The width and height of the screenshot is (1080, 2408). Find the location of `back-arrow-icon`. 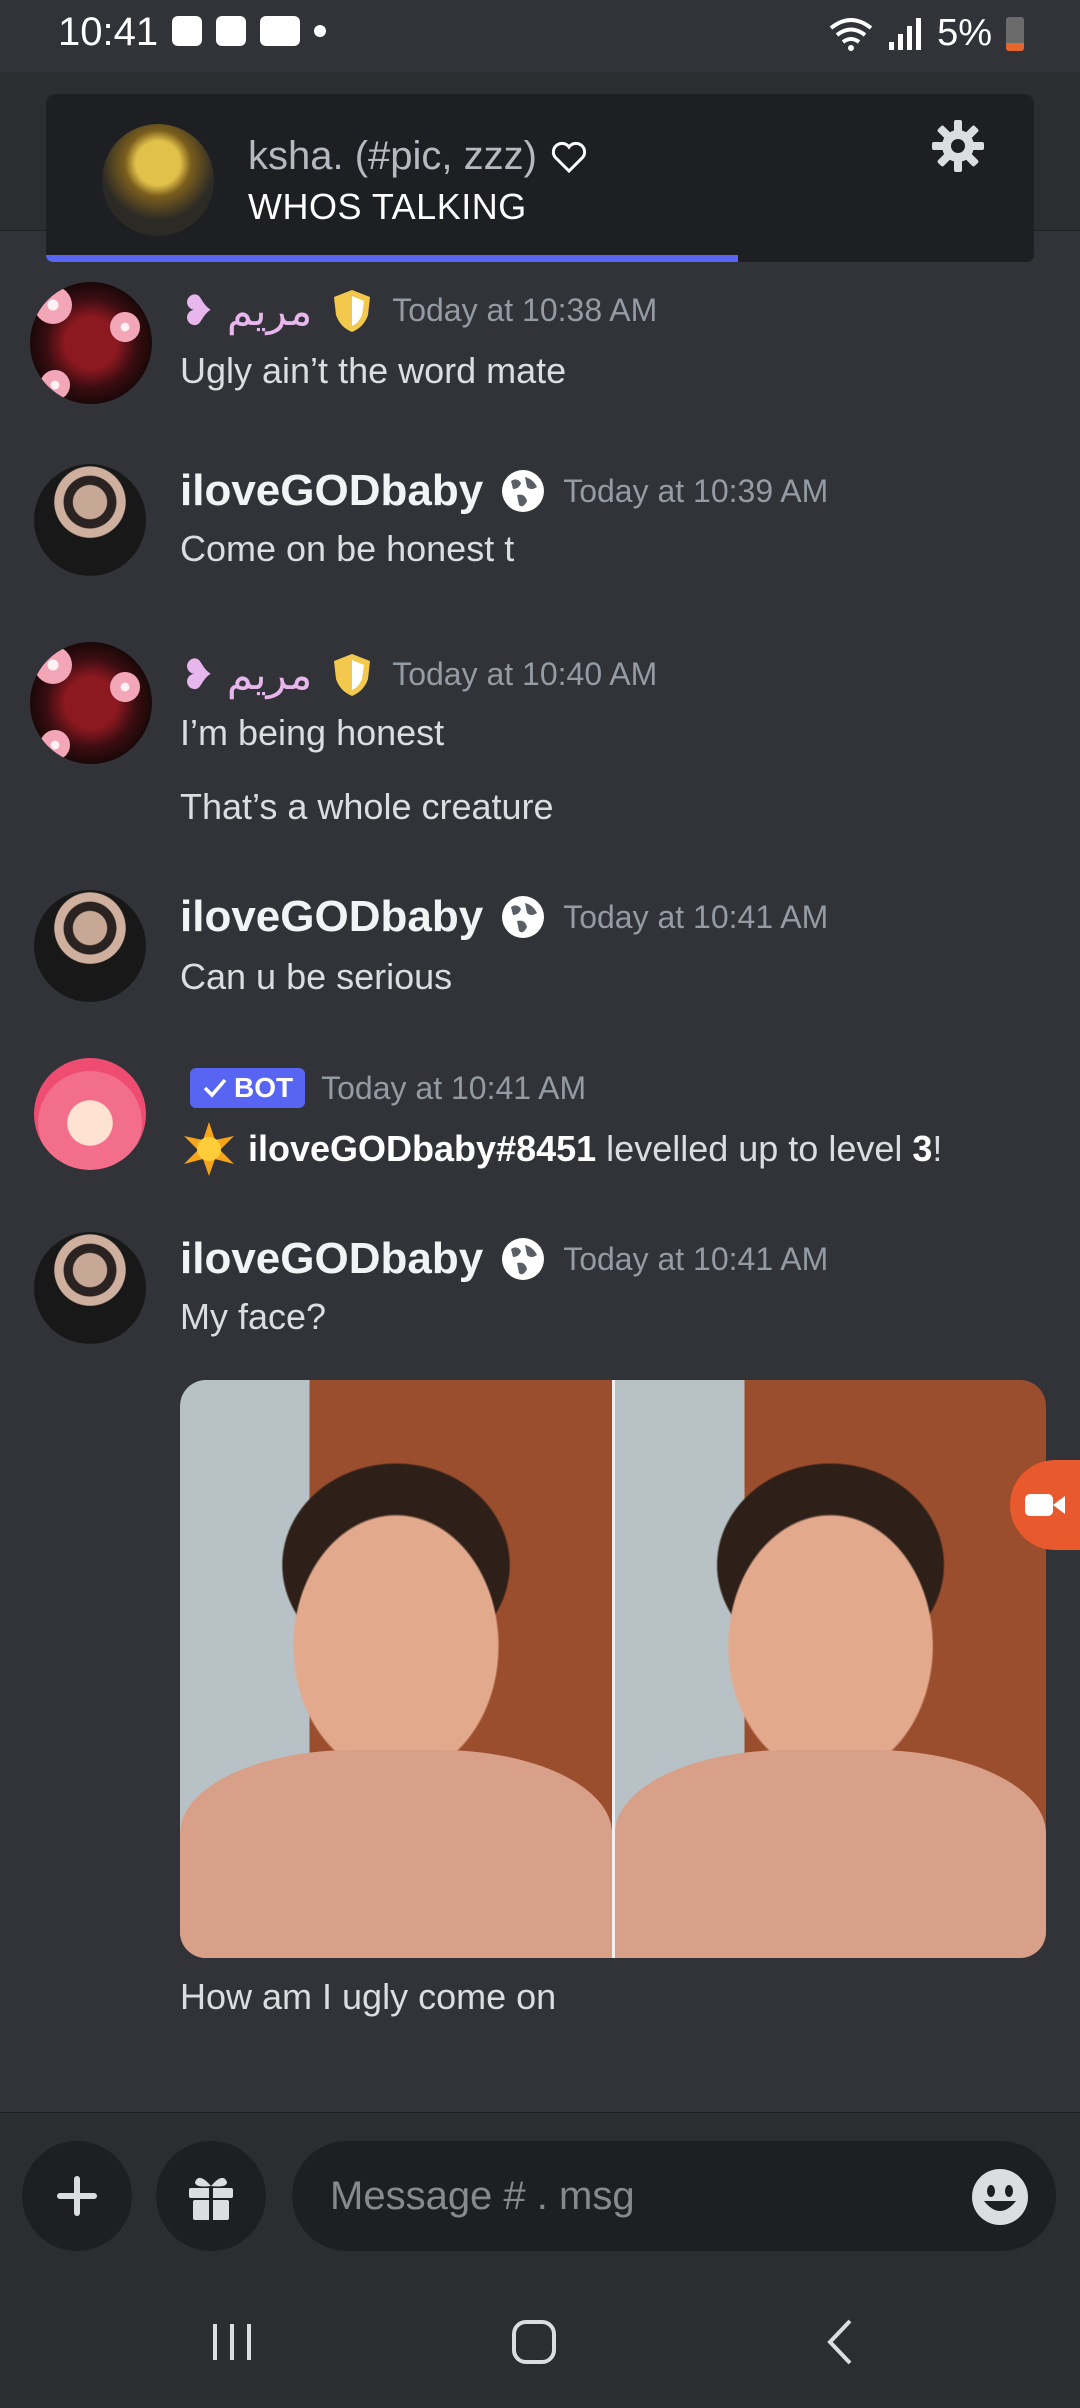

back-arrow-icon is located at coordinates (839, 2342).